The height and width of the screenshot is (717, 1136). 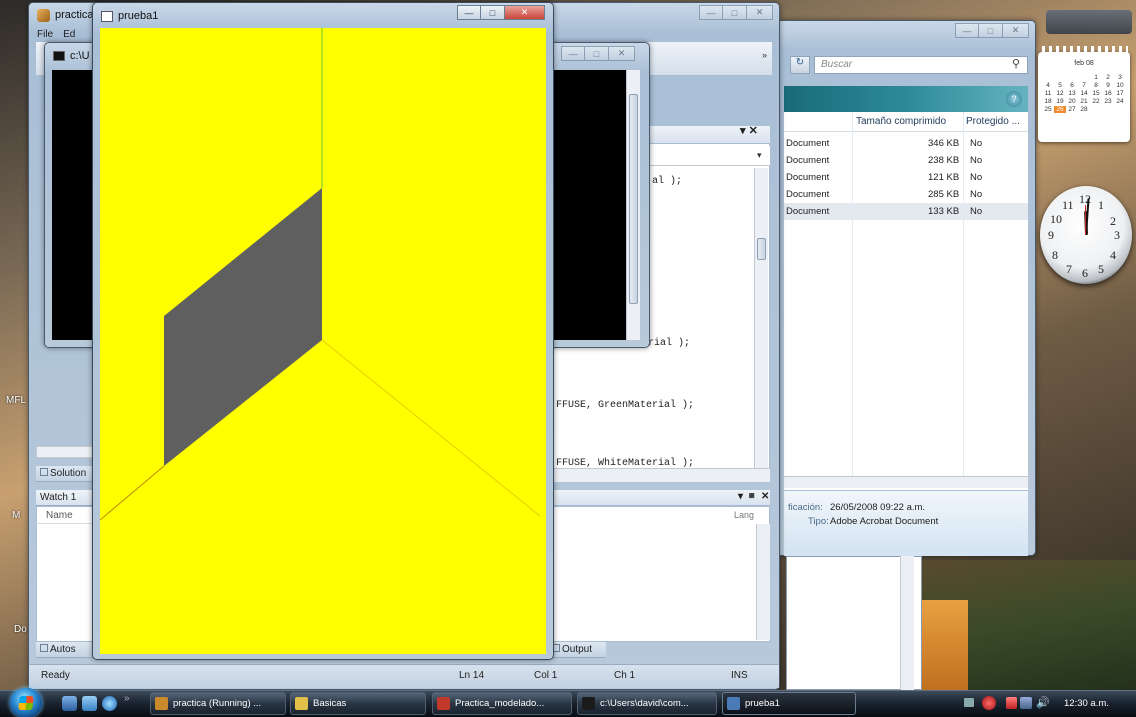 I want to click on calendar-day: 12, so click(x=1060, y=93).